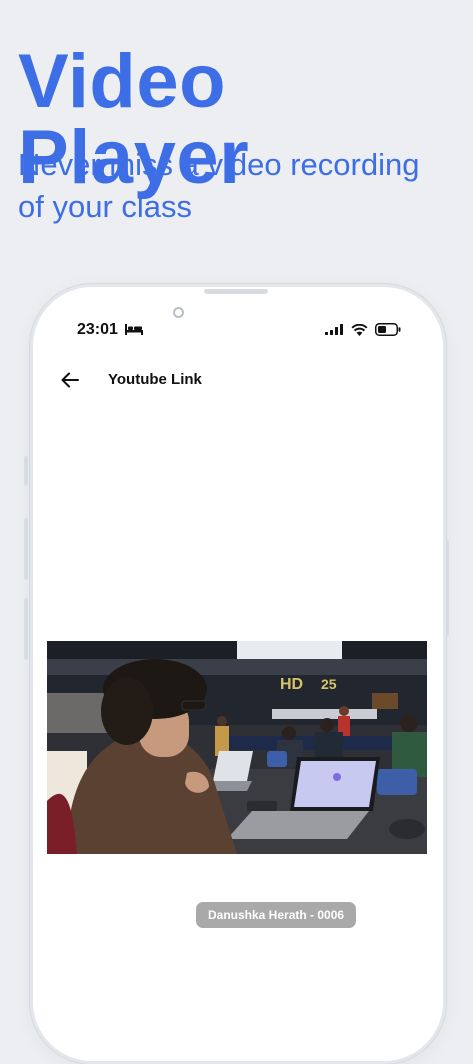 The image size is (473, 1064). Describe the element at coordinates (134, 329) in the screenshot. I see `bed-icon` at that location.